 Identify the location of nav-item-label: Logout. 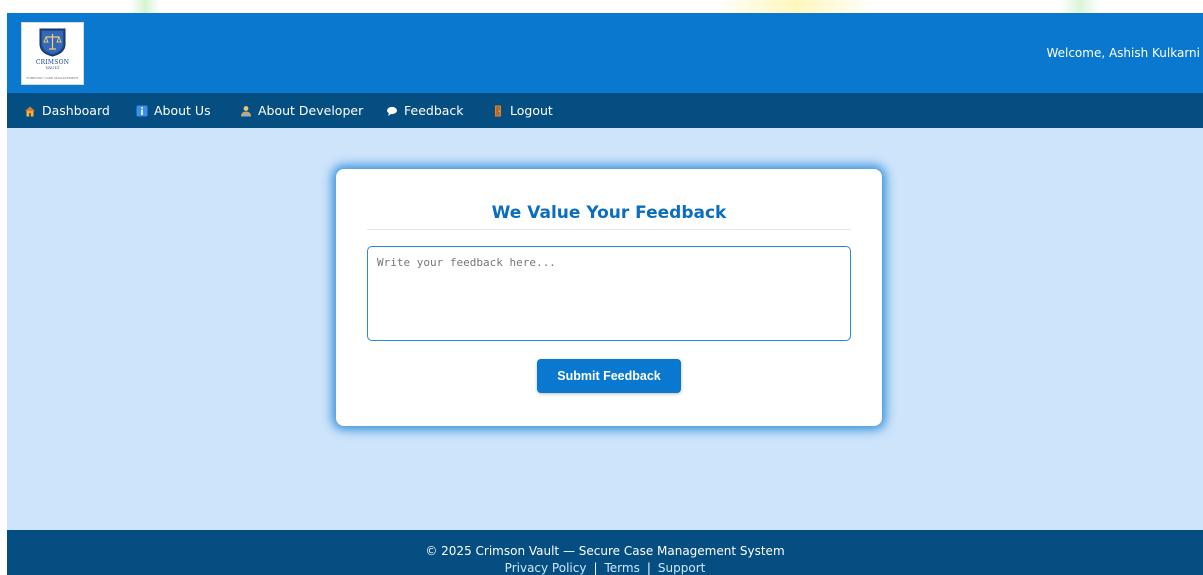
(531, 110).